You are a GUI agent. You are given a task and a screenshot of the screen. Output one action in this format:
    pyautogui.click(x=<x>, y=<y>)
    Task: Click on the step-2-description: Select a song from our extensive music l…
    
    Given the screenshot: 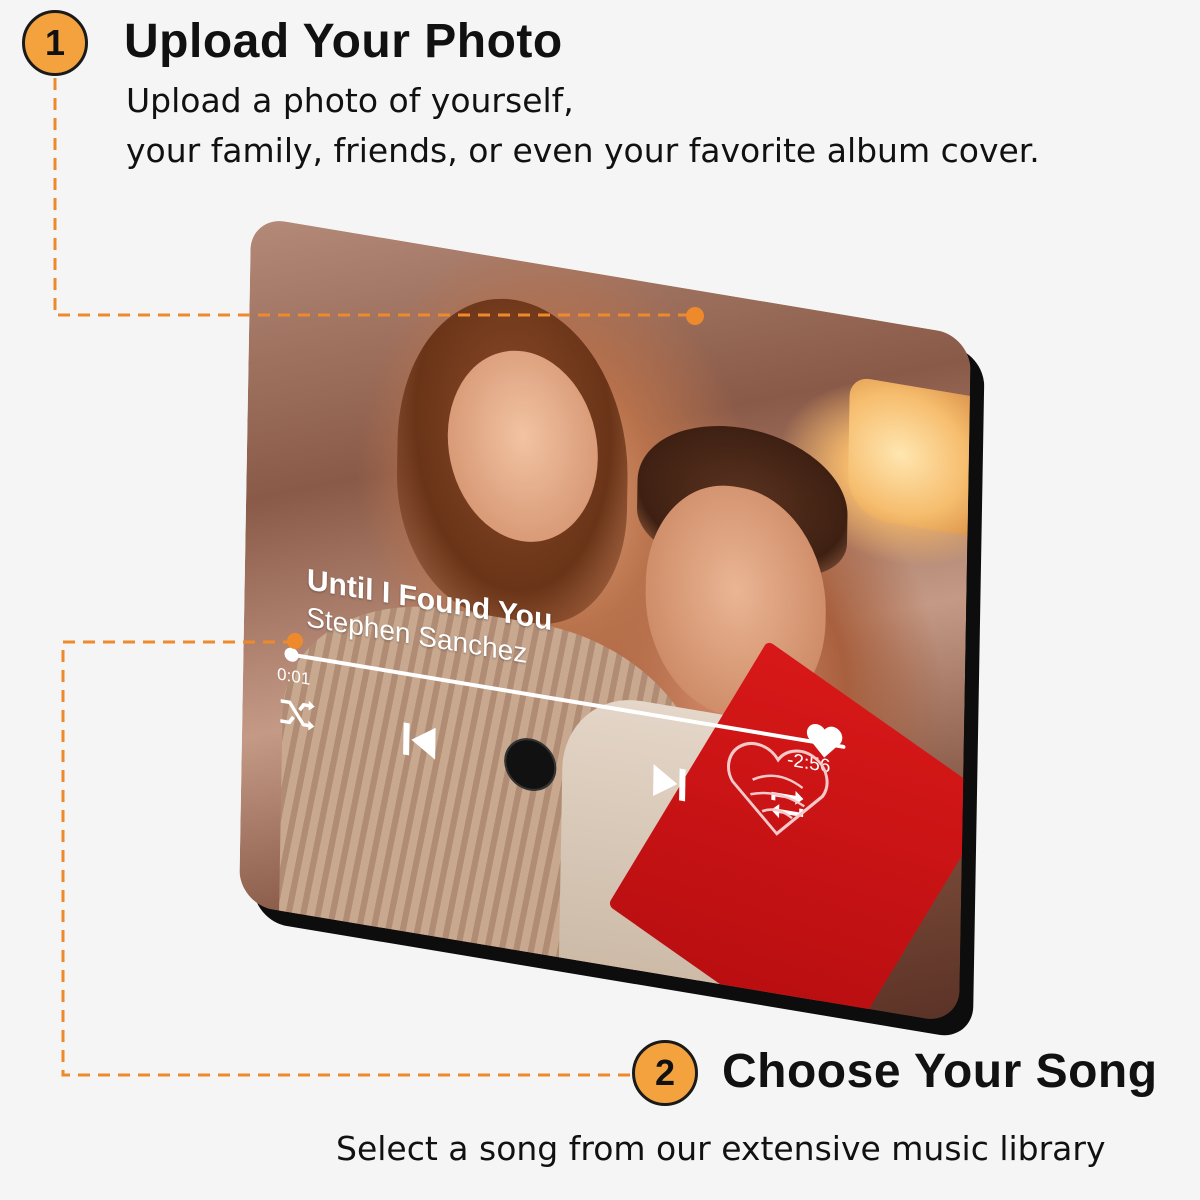 What is the action you would take?
    pyautogui.click(x=721, y=1148)
    